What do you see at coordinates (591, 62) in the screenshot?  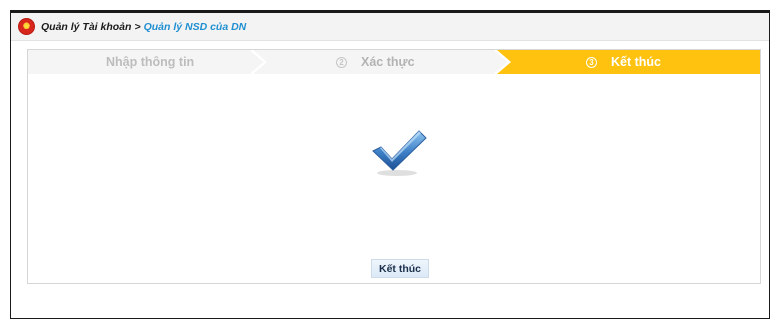 I see `step-3-number: 3` at bounding box center [591, 62].